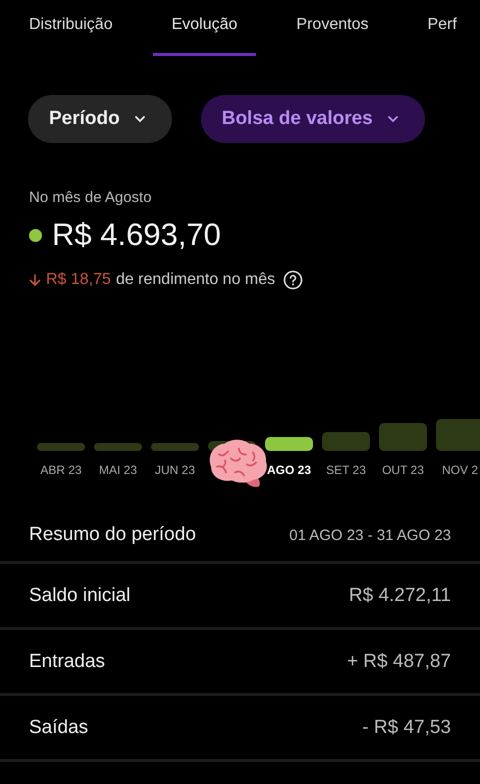 This screenshot has width=480, height=784. Describe the element at coordinates (288, 470) in the screenshot. I see `month-label: AGO 23` at that location.